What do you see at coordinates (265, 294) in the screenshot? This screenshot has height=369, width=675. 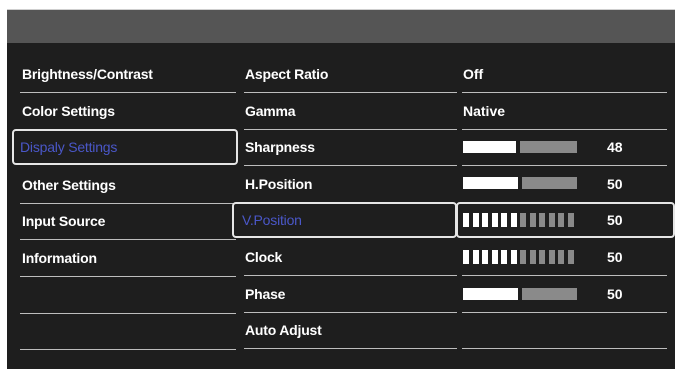 I see `submenu-item-label: Phase` at bounding box center [265, 294].